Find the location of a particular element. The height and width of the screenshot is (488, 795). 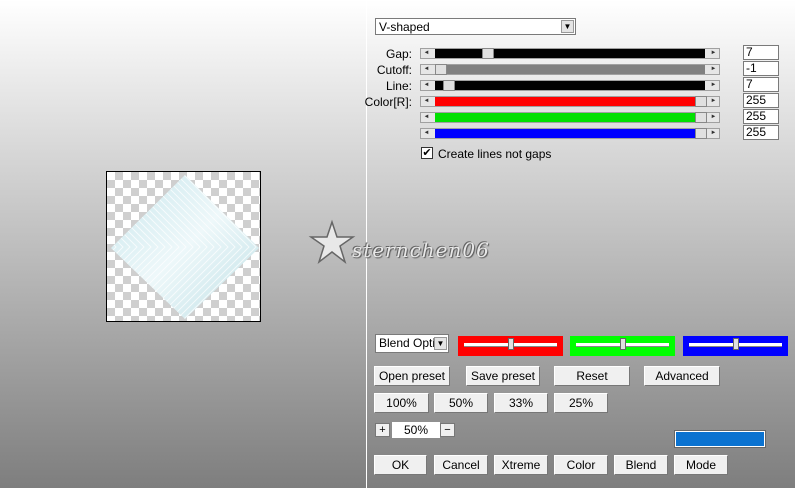

green-slider-thumb is located at coordinates (622, 344).